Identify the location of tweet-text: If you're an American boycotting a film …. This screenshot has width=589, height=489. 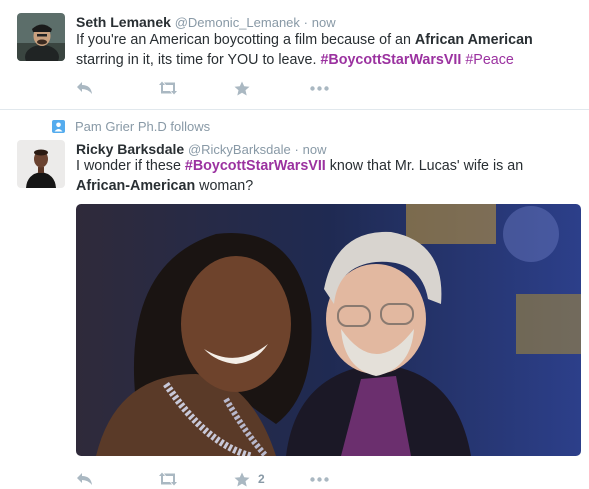
(326, 50).